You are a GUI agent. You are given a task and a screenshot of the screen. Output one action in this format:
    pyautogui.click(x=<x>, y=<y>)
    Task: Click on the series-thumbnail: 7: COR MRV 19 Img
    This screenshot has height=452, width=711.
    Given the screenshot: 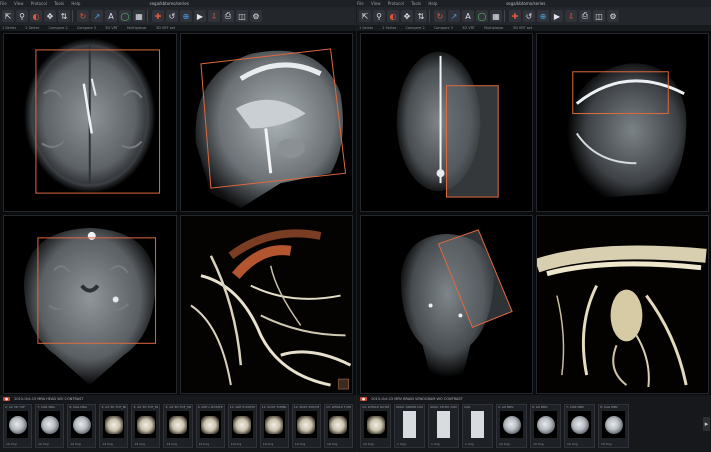 What is the action you would take?
    pyautogui.click(x=579, y=426)
    